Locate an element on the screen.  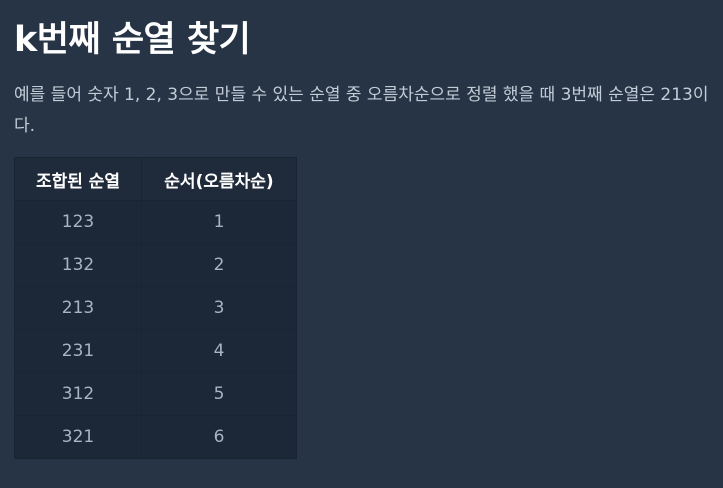
header-order: 순서(오름차순) is located at coordinates (219, 179).